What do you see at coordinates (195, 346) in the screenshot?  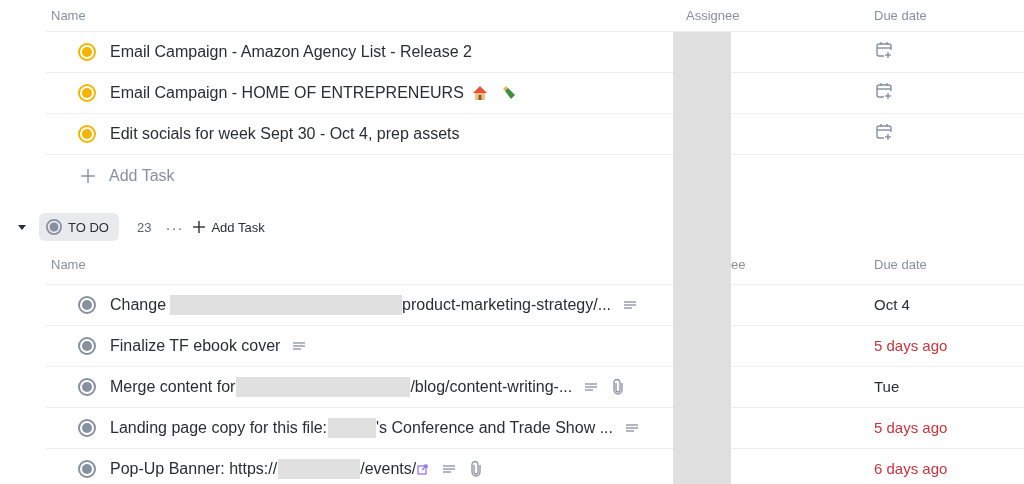 I see `task-name: Finalize TF ebook cover` at bounding box center [195, 346].